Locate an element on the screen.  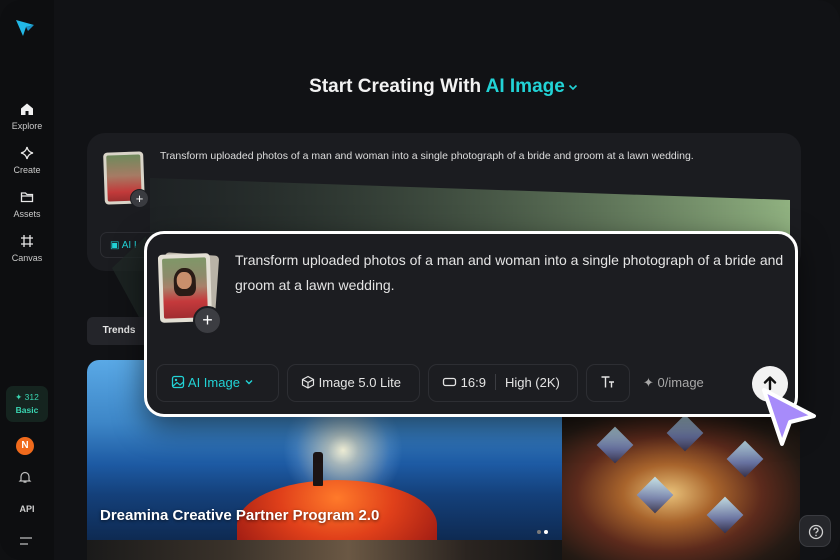
help-button is located at coordinates (815, 531).